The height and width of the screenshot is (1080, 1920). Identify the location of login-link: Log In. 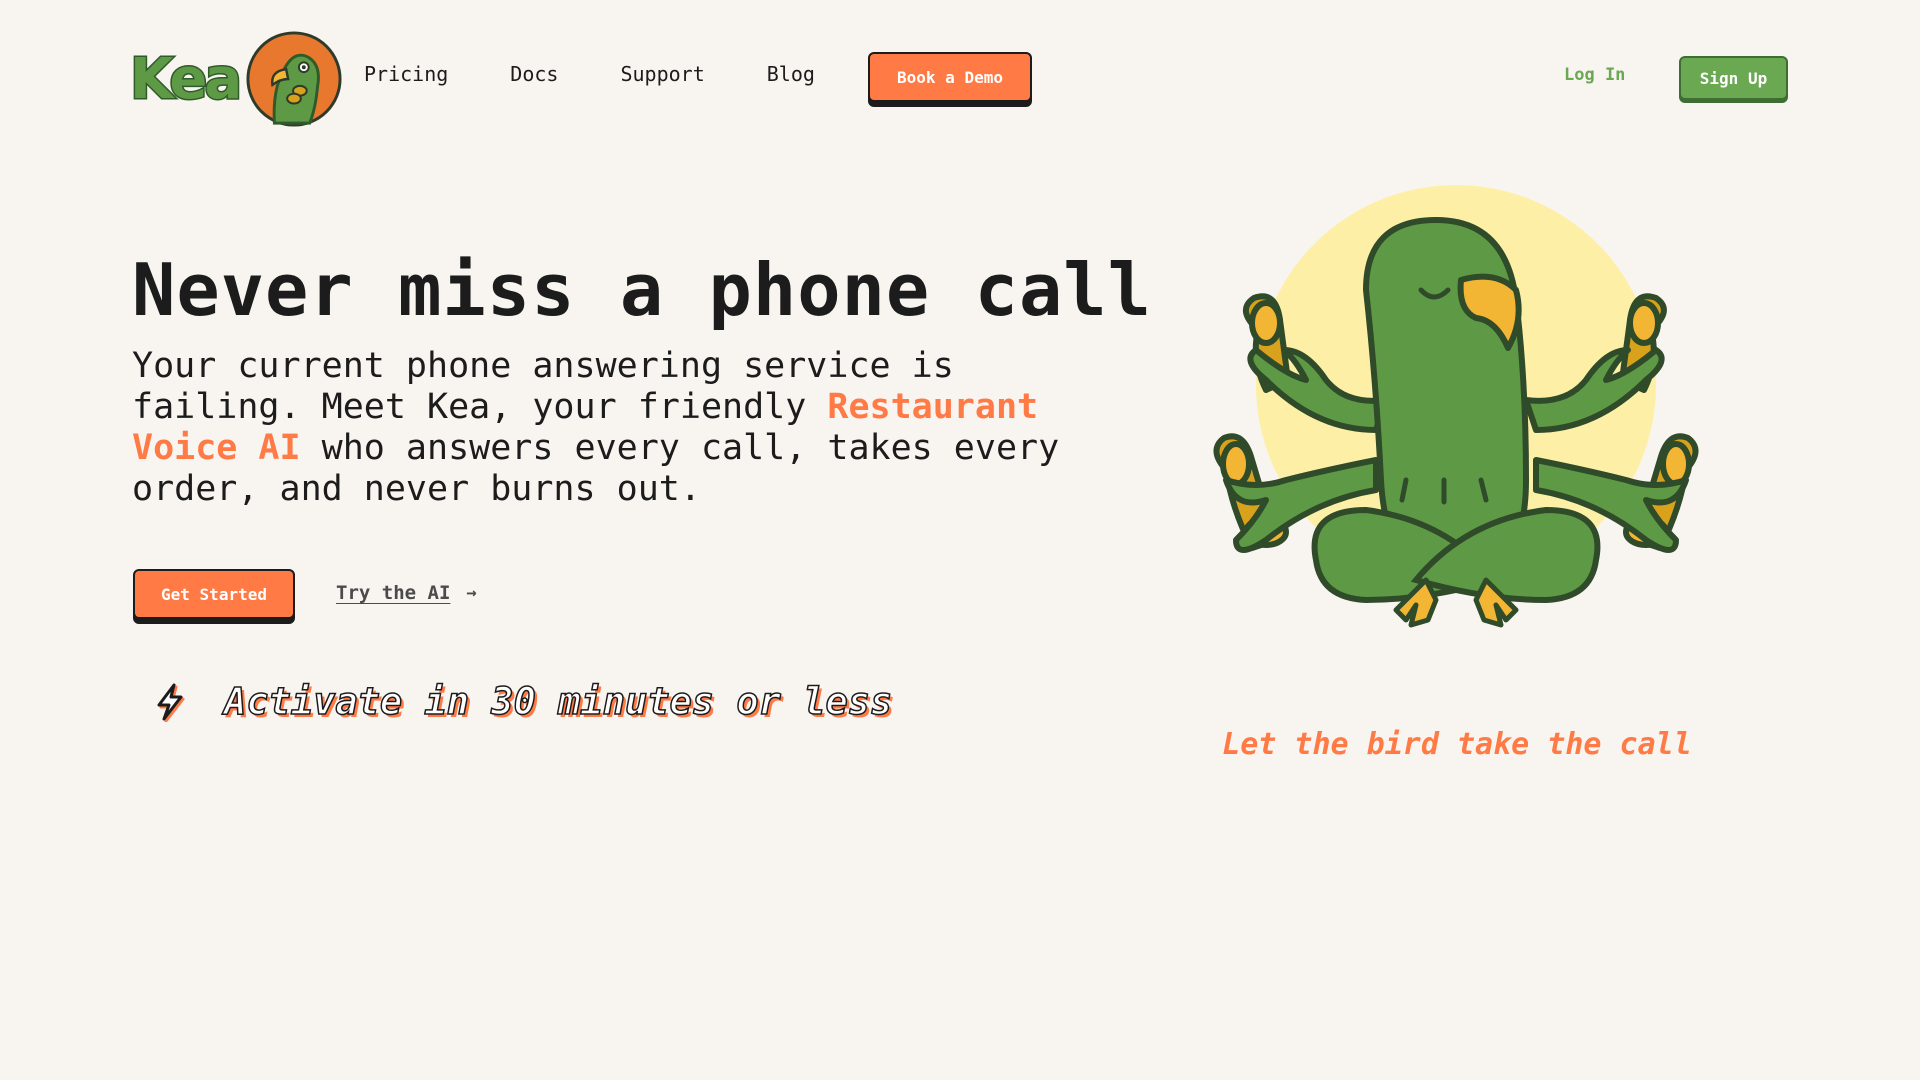
(1594, 75).